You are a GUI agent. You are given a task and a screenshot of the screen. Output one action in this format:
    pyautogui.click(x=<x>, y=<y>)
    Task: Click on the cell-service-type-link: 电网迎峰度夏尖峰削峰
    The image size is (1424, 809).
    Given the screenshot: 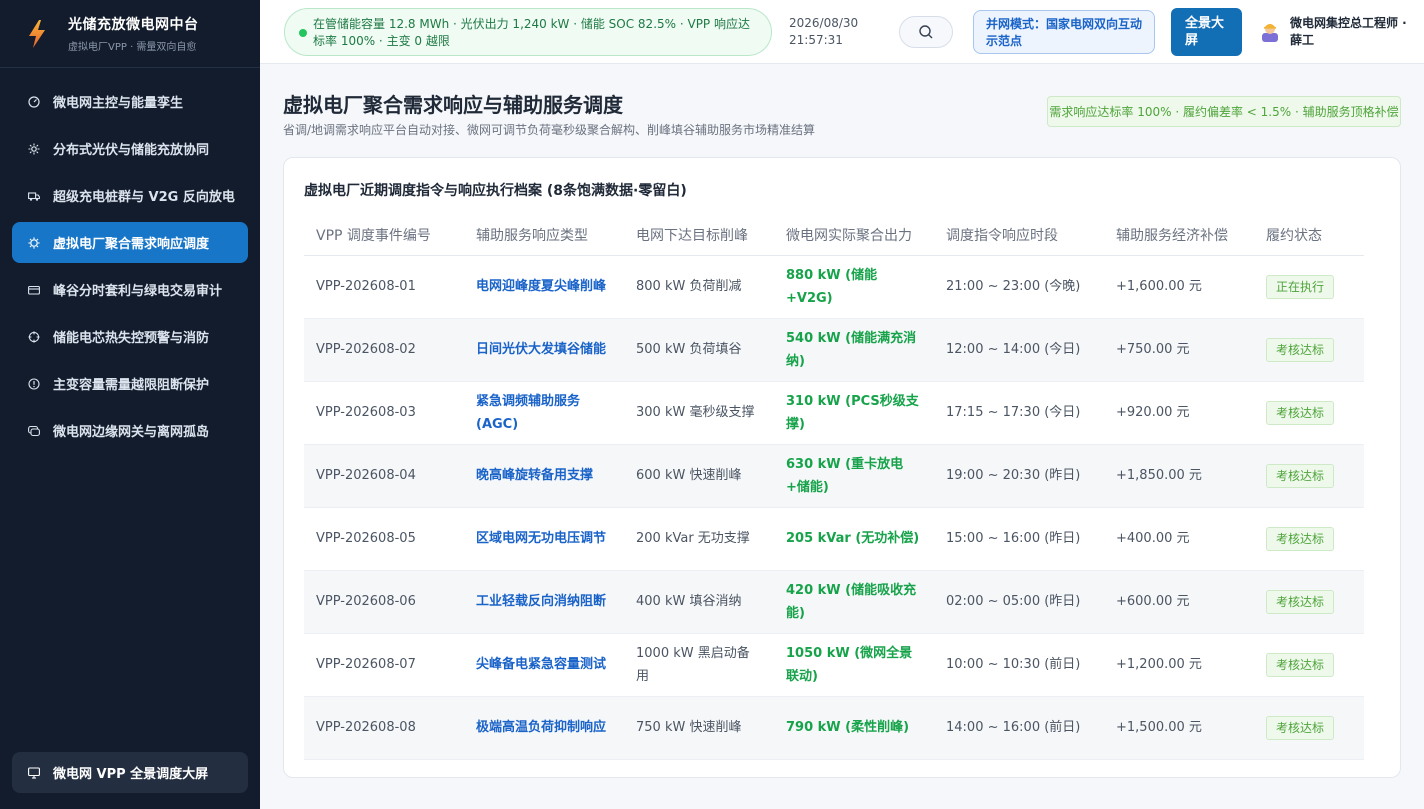 What is the action you would take?
    pyautogui.click(x=544, y=287)
    